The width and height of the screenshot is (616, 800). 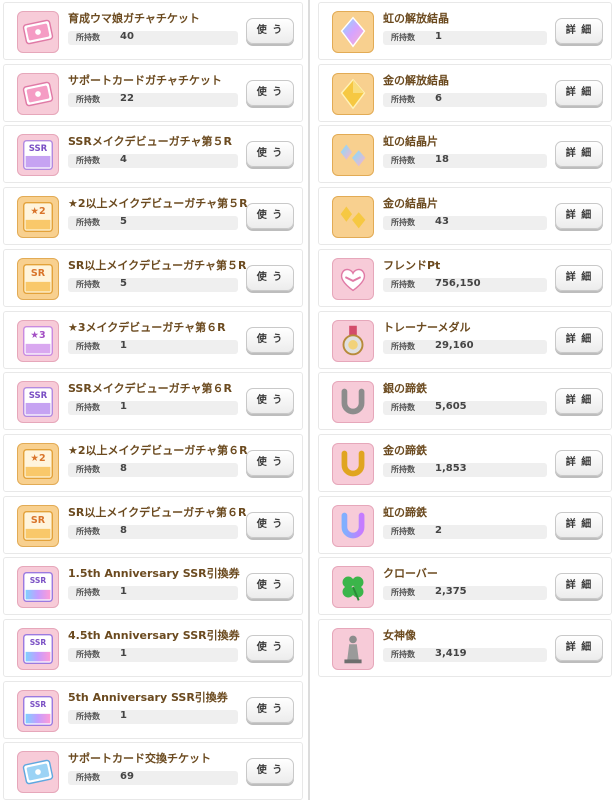 I want to click on list-item: SR SR以上メイクデビューガチャ第６R 所持数 8 使 う, so click(x=153, y=524).